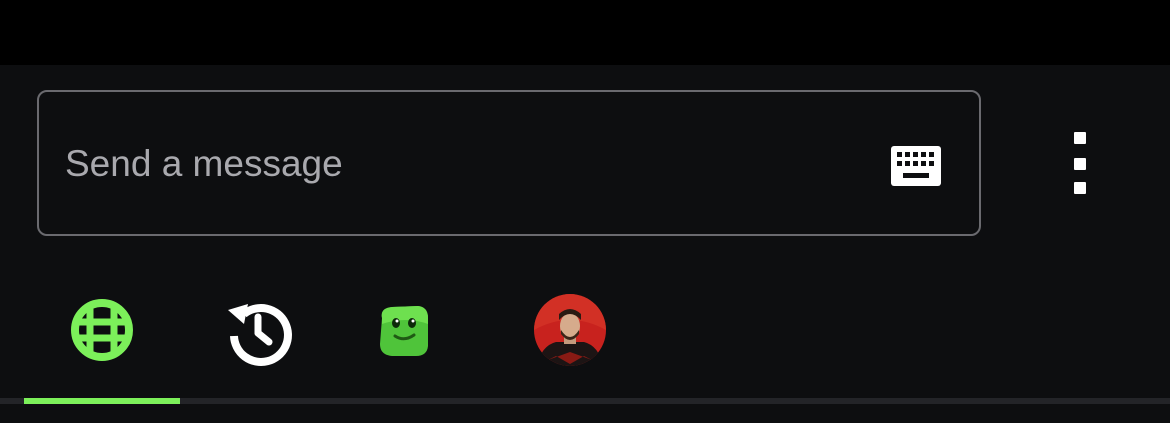 The height and width of the screenshot is (423, 1170). I want to click on globe-grid-icon, so click(102, 330).